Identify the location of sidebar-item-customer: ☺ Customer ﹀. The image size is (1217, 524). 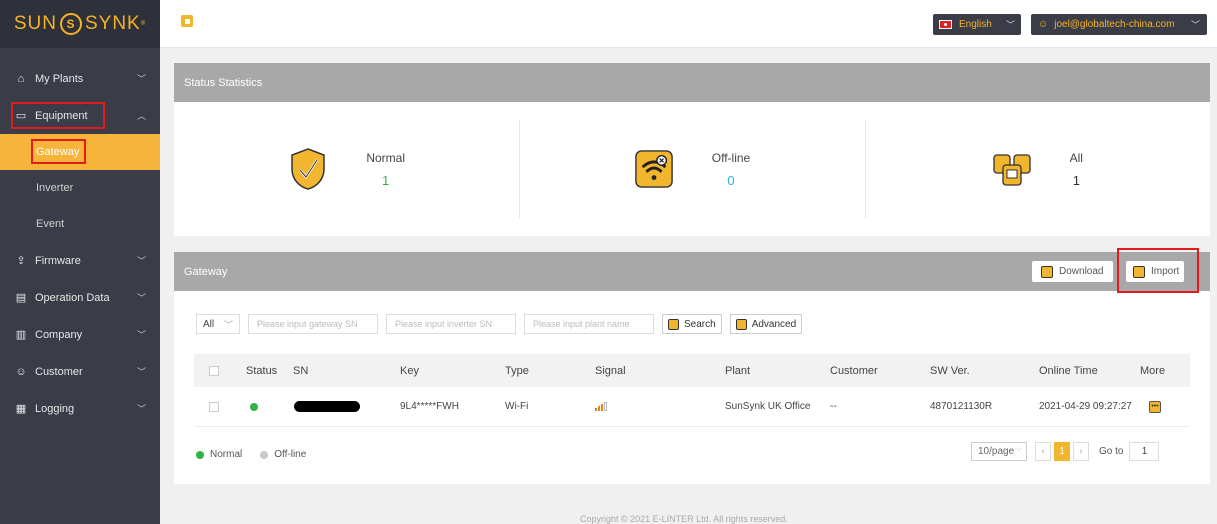
(80, 371).